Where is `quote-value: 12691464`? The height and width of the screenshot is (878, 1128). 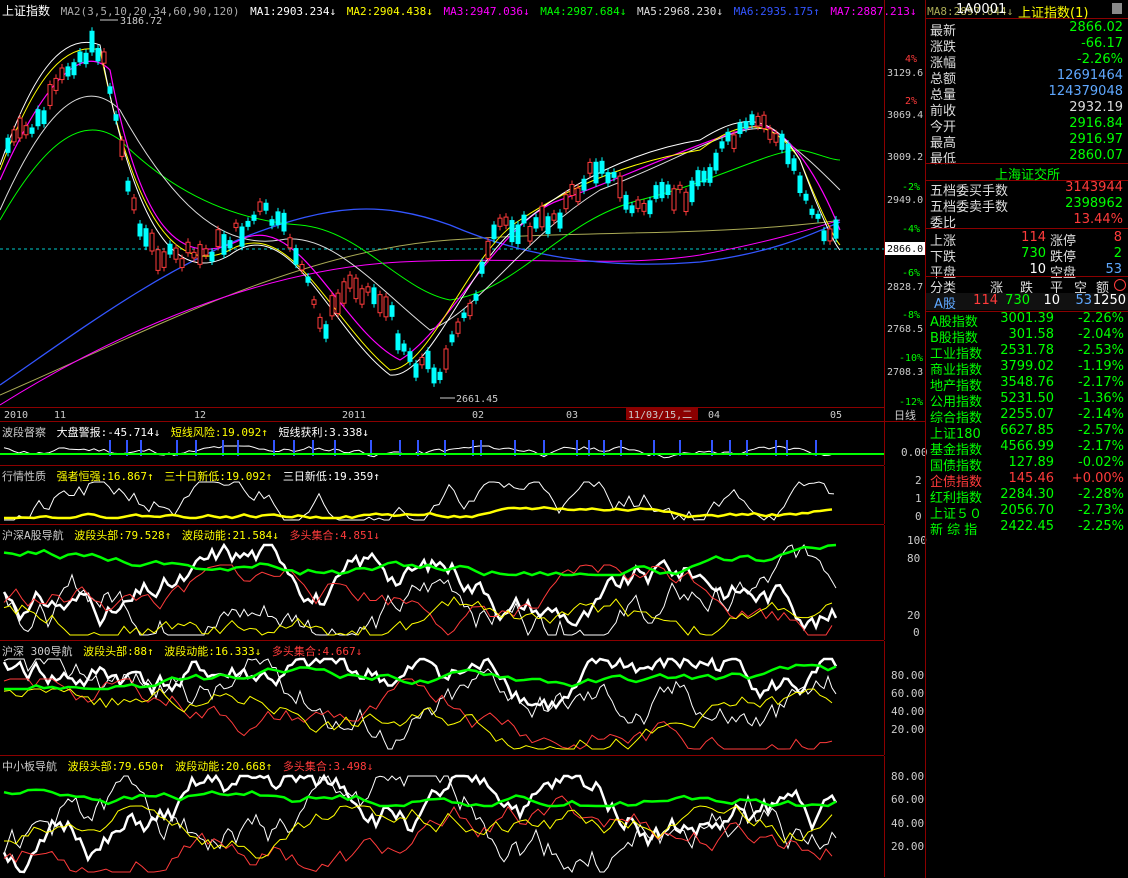 quote-value: 12691464 is located at coordinates (1089, 75).